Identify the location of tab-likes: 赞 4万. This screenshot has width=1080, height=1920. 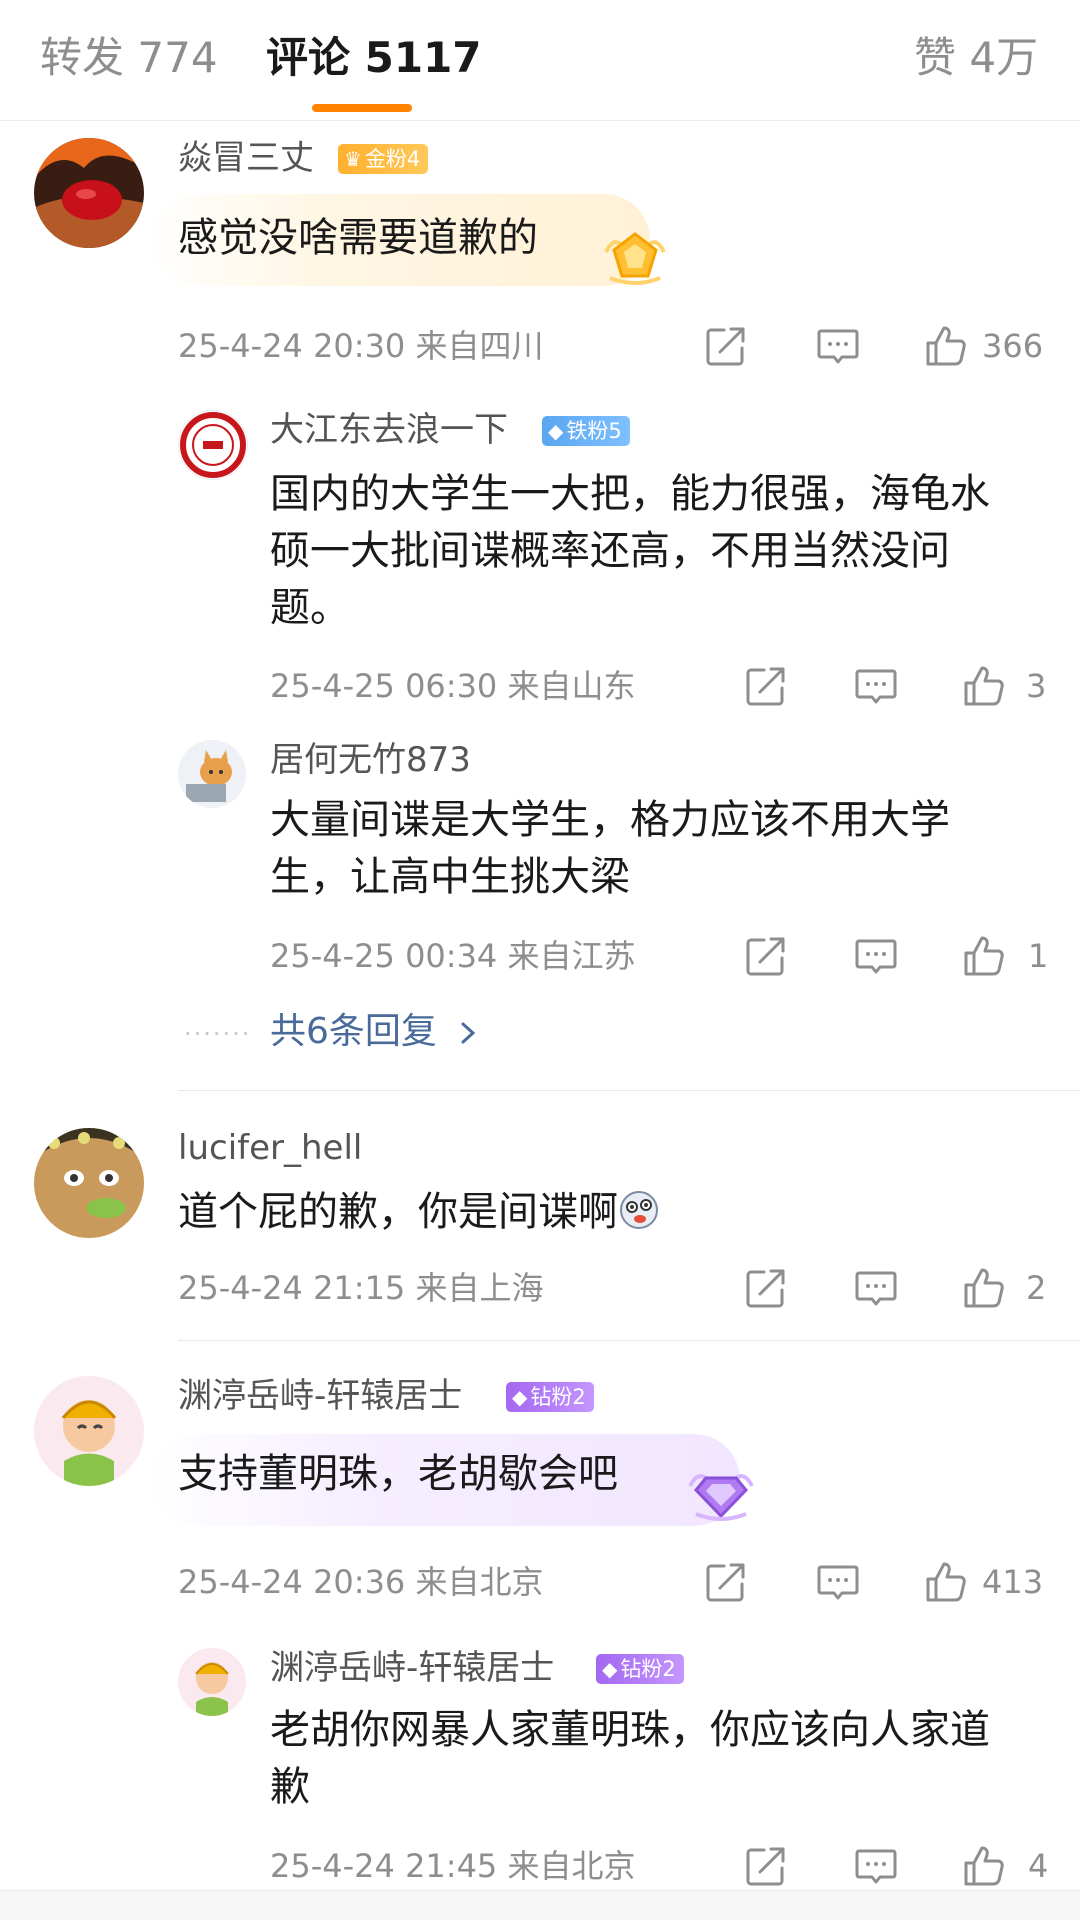
(976, 58).